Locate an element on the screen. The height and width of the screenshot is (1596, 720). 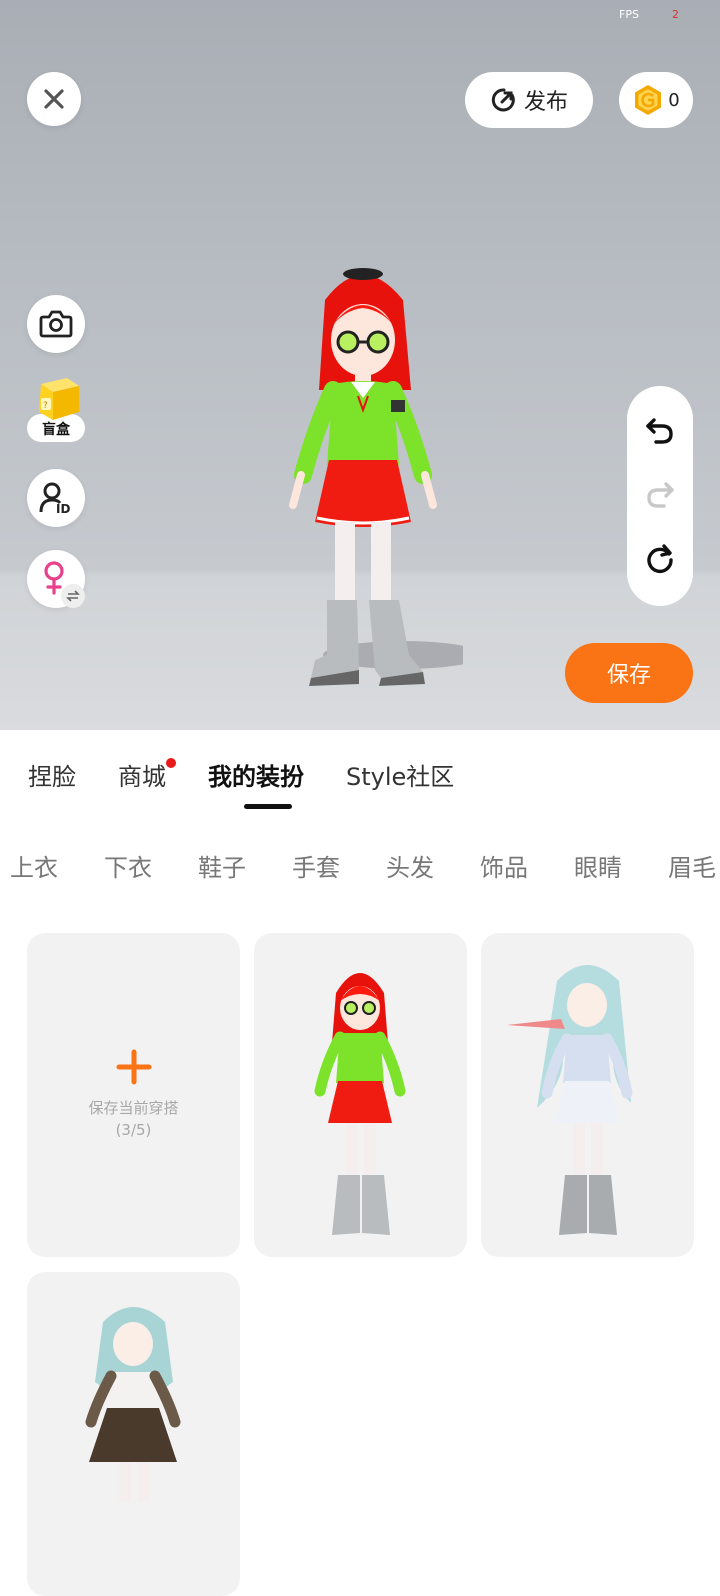
category-gloves: 手套 is located at coordinates (339, 866).